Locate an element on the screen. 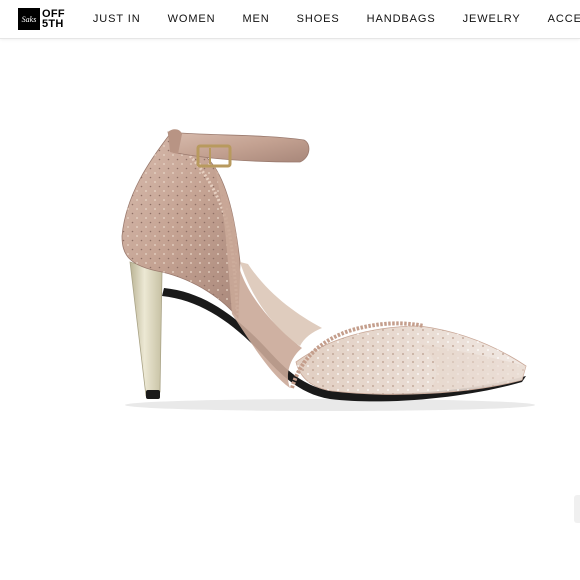  nav-item-shoes: SHOES is located at coordinates (318, 19).